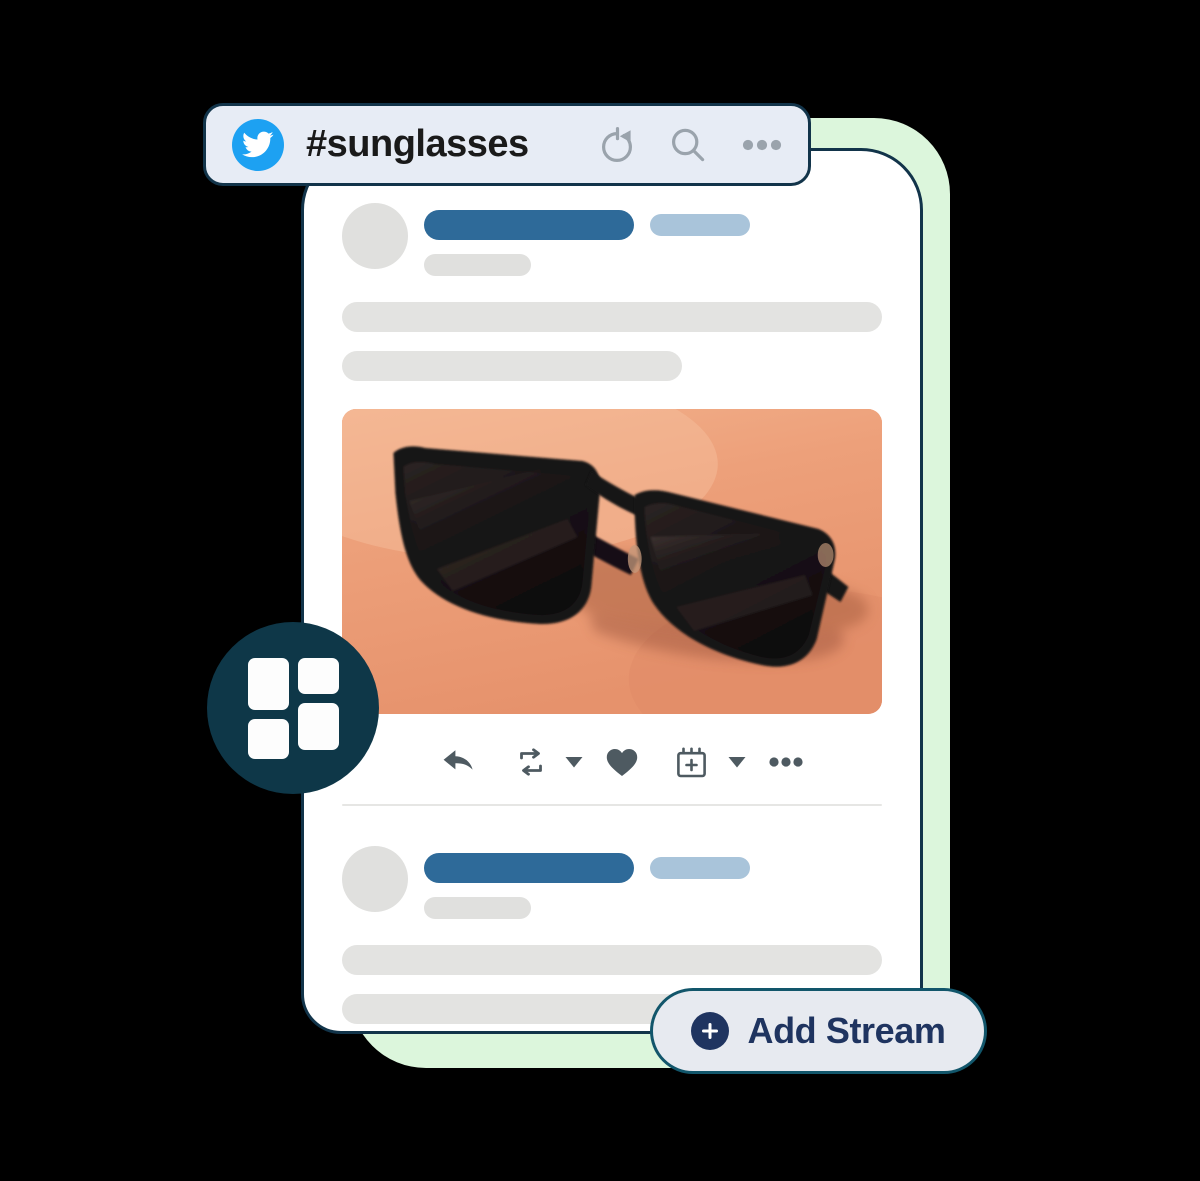 The height and width of the screenshot is (1181, 1200). What do you see at coordinates (846, 1030) in the screenshot?
I see `add-stream-label: Add Stream` at bounding box center [846, 1030].